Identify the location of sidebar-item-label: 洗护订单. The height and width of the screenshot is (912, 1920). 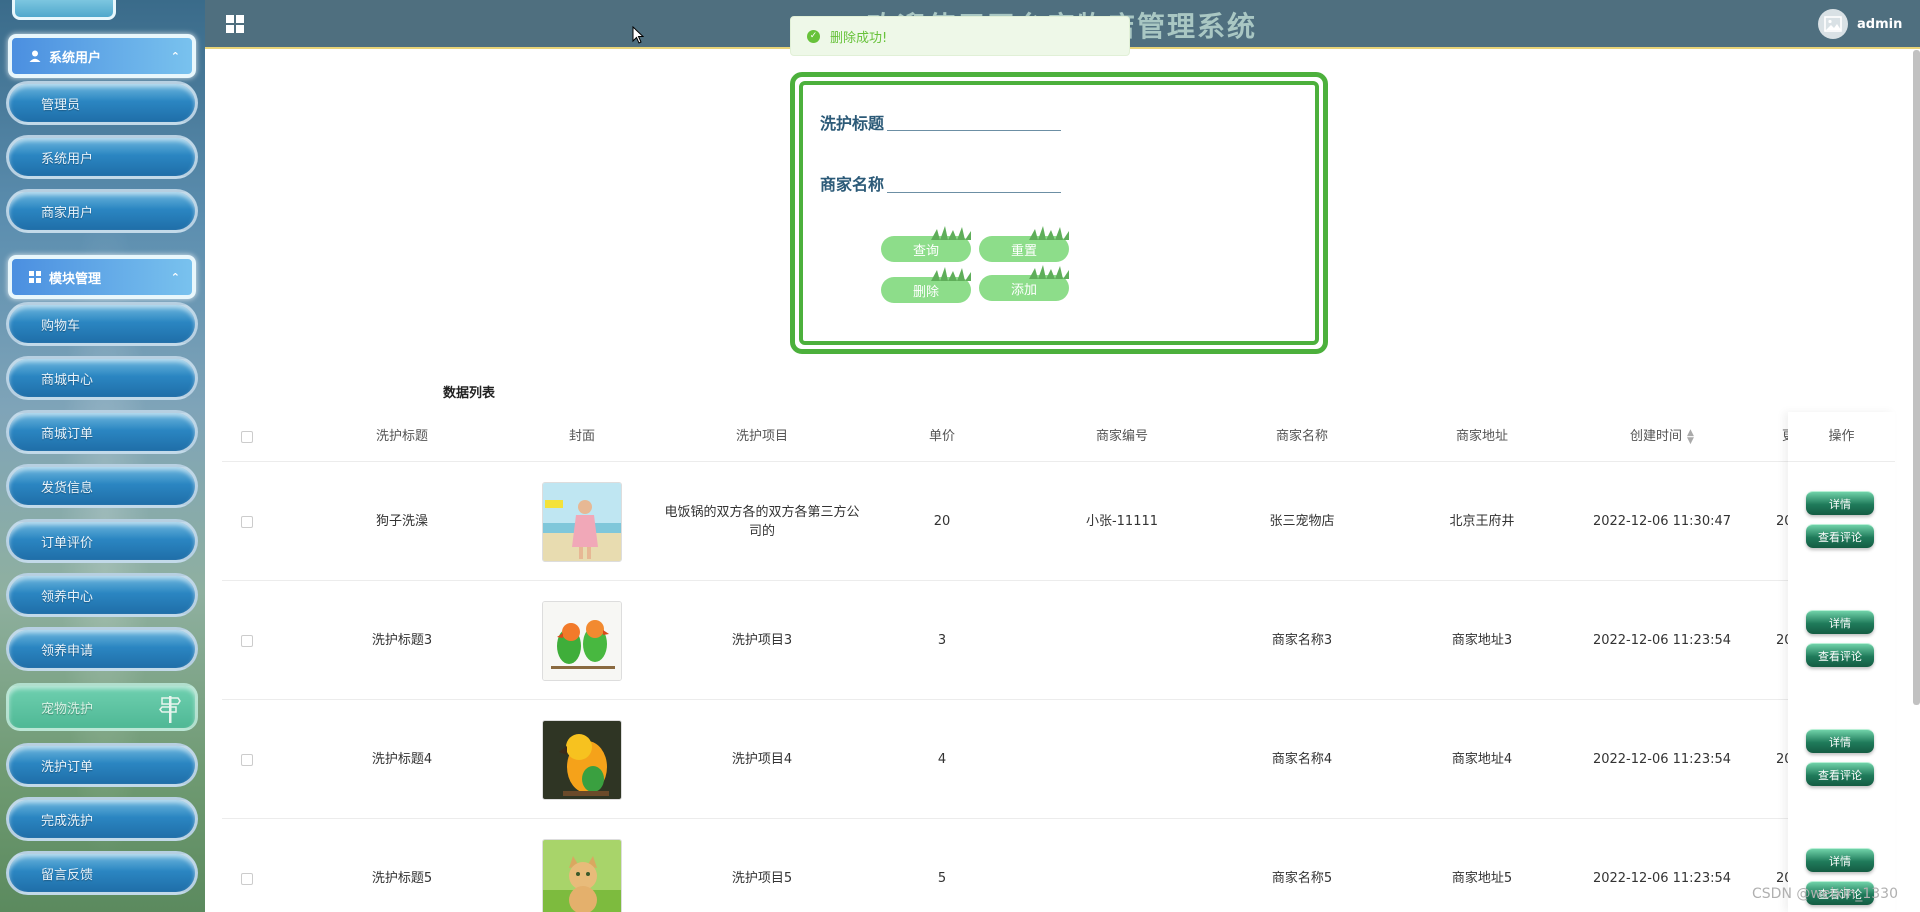
(67, 767).